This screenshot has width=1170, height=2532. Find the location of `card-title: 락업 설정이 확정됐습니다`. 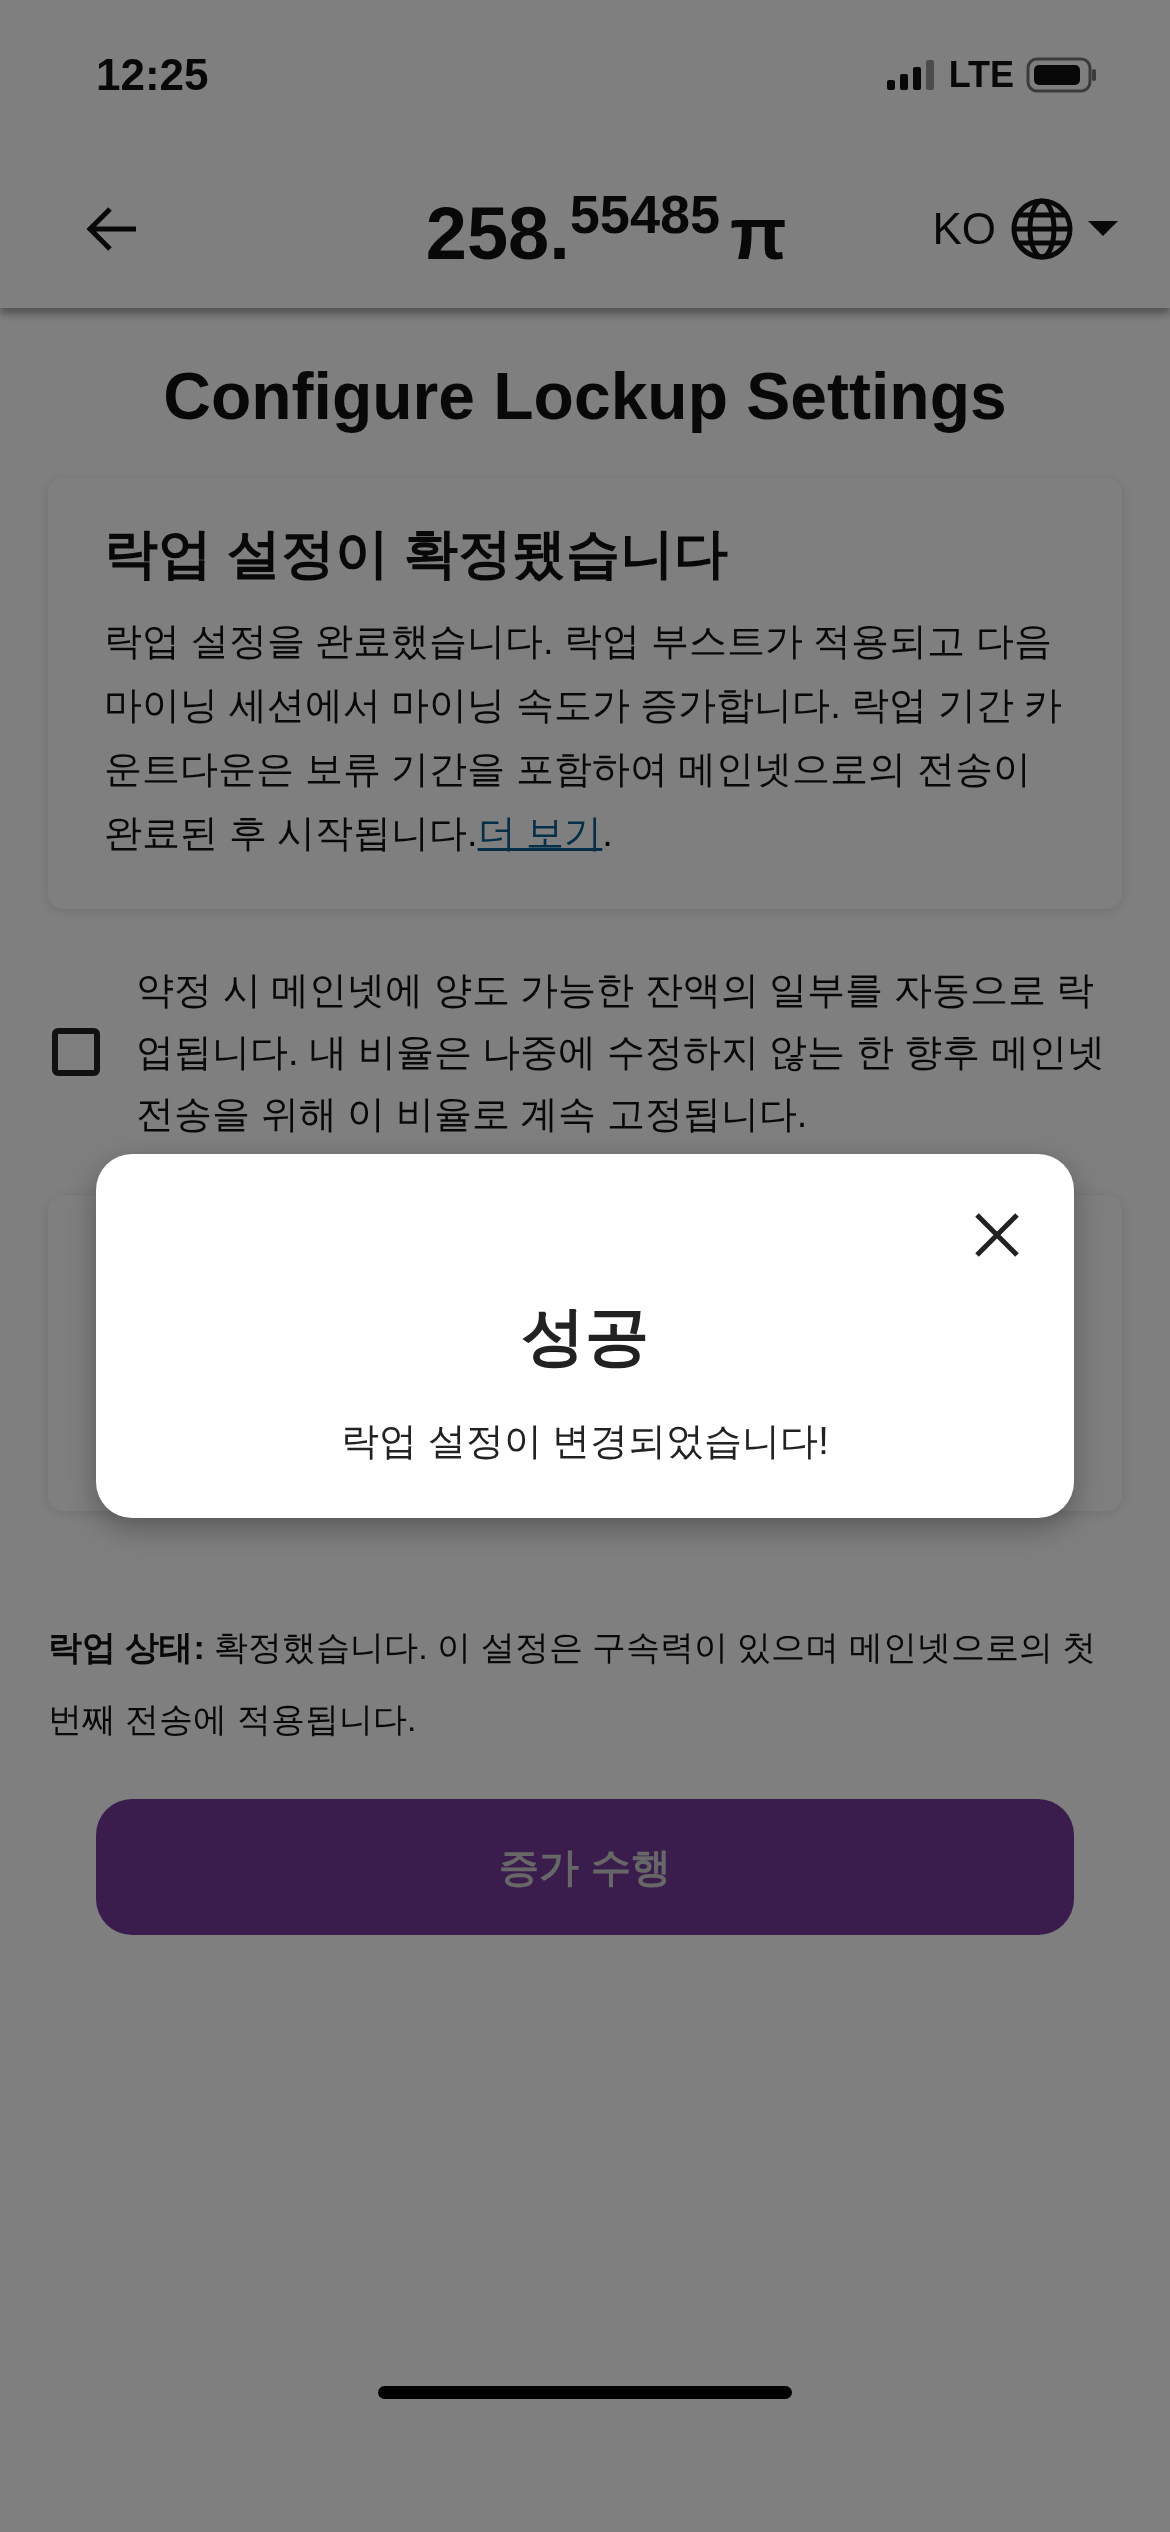

card-title: 락업 설정이 확정됐습니다 is located at coordinates (416, 553).